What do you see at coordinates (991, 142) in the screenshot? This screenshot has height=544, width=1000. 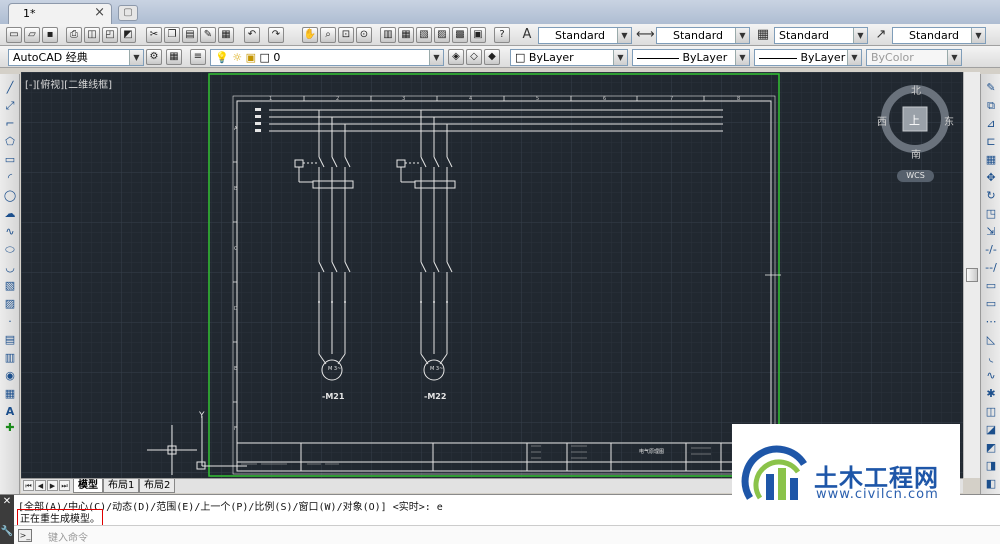 I see `offset-icon: ⊏` at bounding box center [991, 142].